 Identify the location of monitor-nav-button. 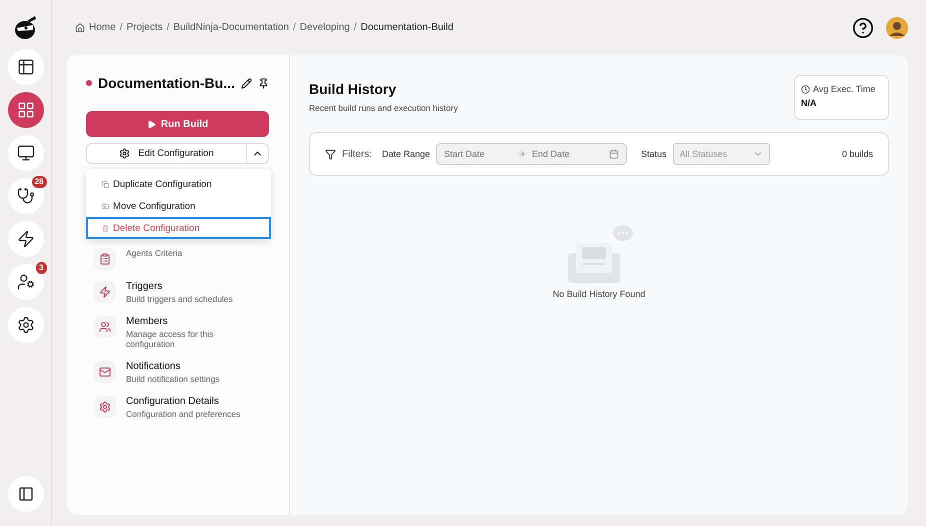
(26, 153).